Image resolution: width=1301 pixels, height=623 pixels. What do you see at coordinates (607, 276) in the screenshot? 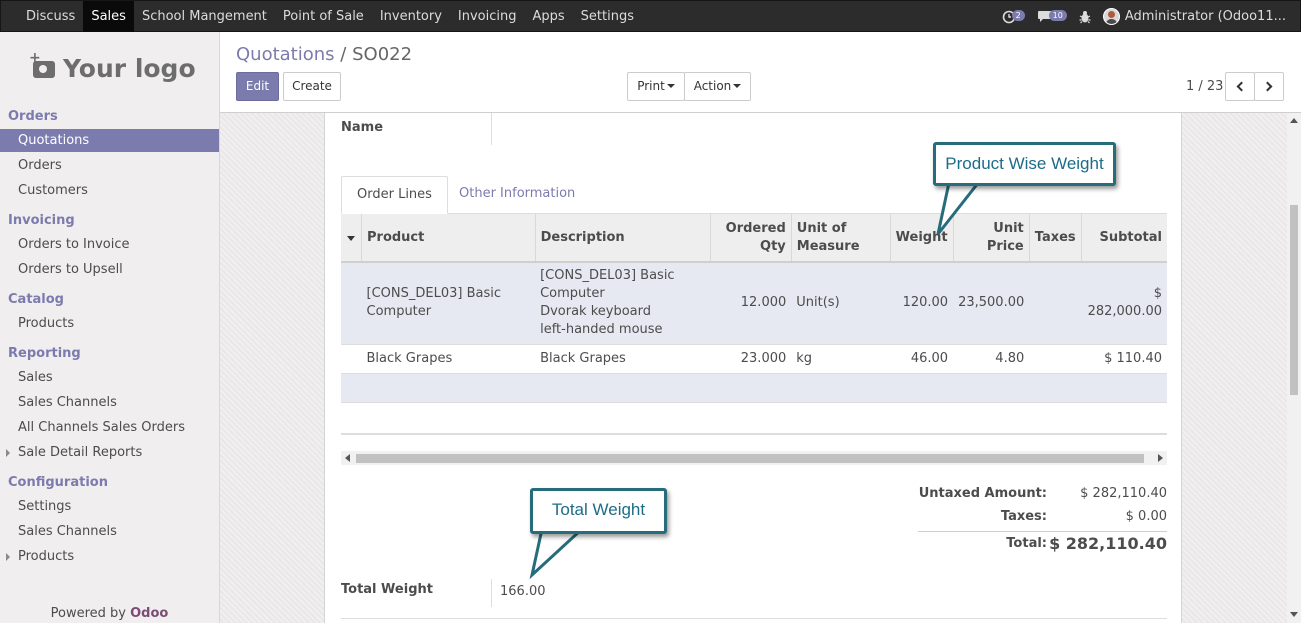
I see `description-line: [CONS_DEL03] Basic` at bounding box center [607, 276].